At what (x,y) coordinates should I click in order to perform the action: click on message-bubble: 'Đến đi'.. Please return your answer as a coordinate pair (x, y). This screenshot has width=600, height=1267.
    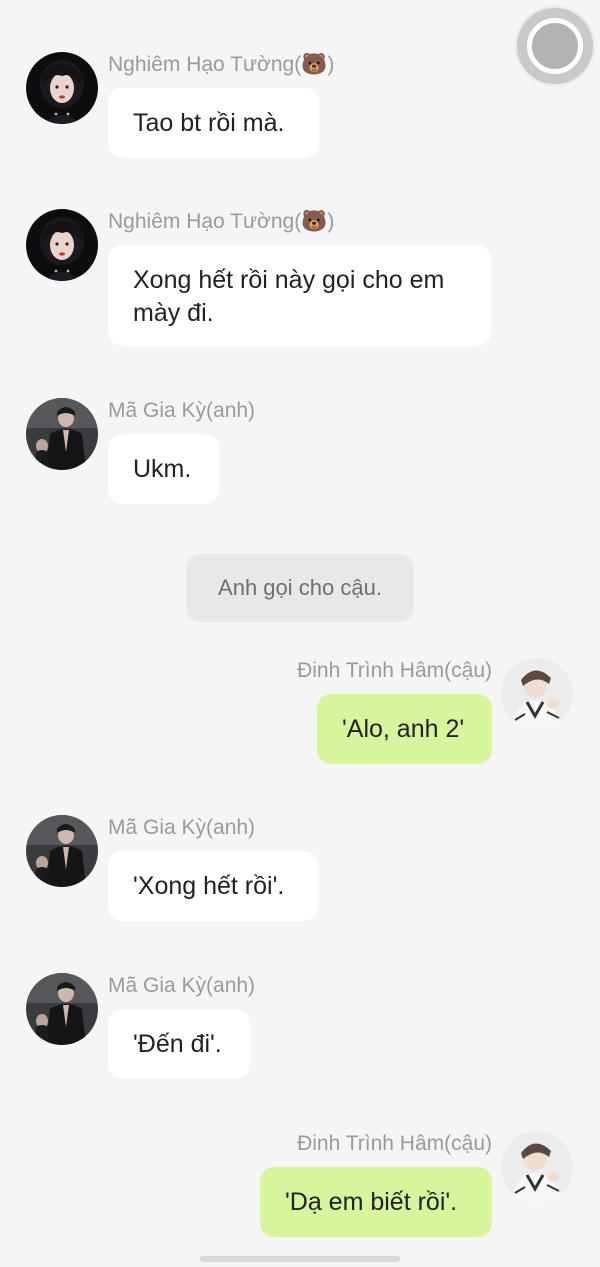
    Looking at the image, I should click on (179, 1044).